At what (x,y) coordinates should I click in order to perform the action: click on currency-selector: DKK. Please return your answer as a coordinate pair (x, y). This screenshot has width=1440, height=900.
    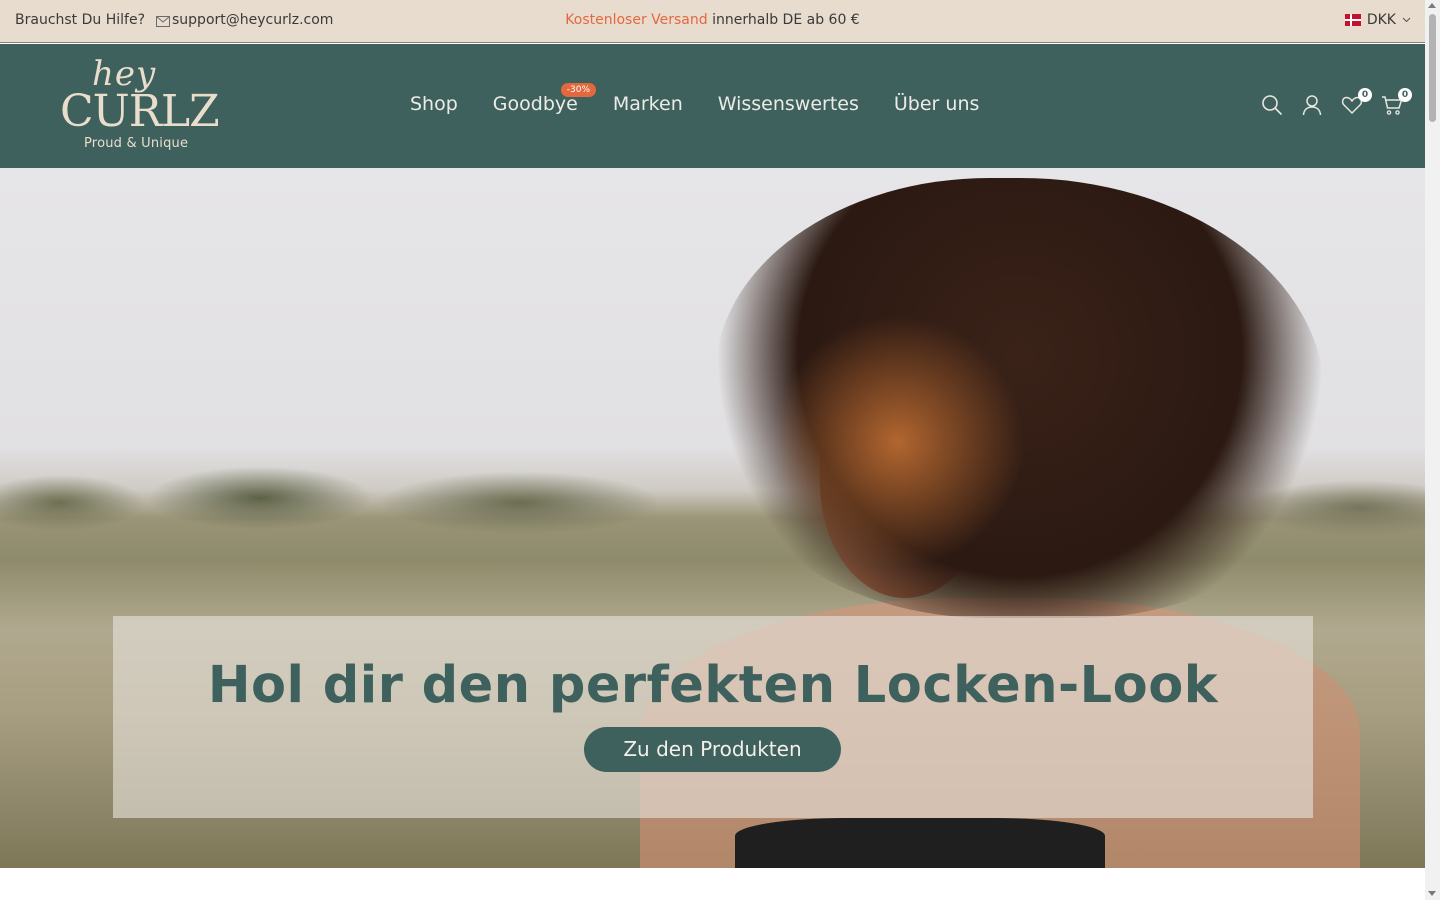
    Looking at the image, I should click on (1377, 20).